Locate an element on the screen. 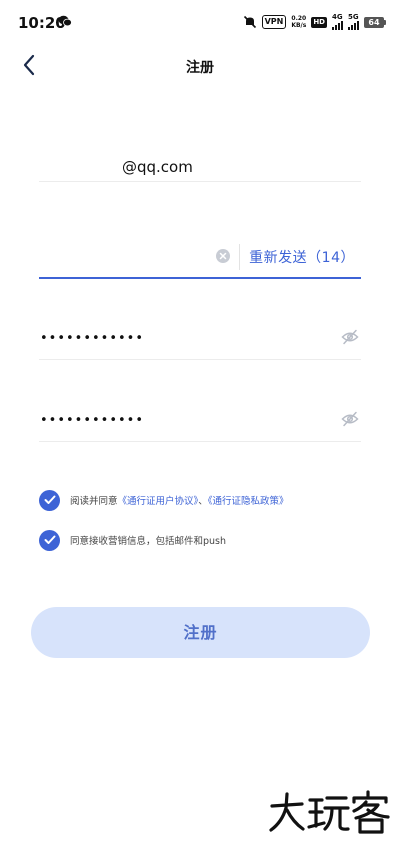 The image size is (400, 846). confirm-password-input-value: •••••••••••• is located at coordinates (92, 421).